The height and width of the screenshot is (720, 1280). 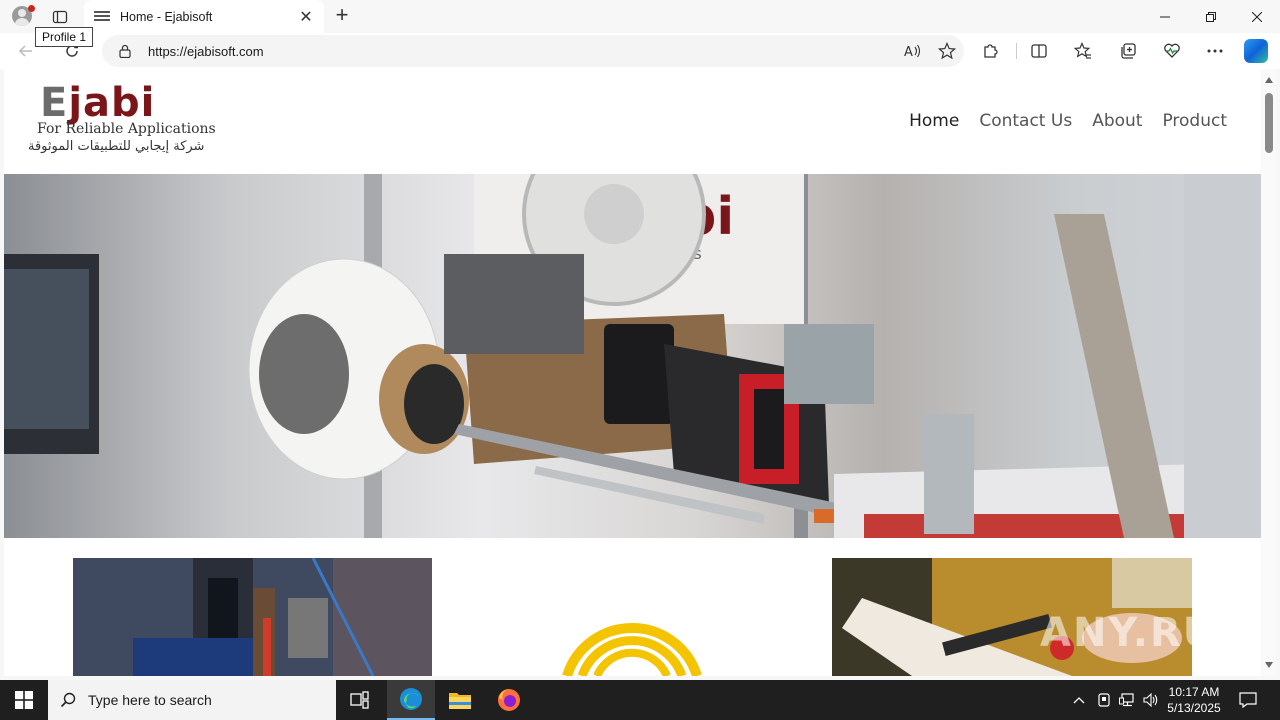 What do you see at coordinates (522, 51) in the screenshot?
I see `url-text: https://ejabisoft.com` at bounding box center [522, 51].